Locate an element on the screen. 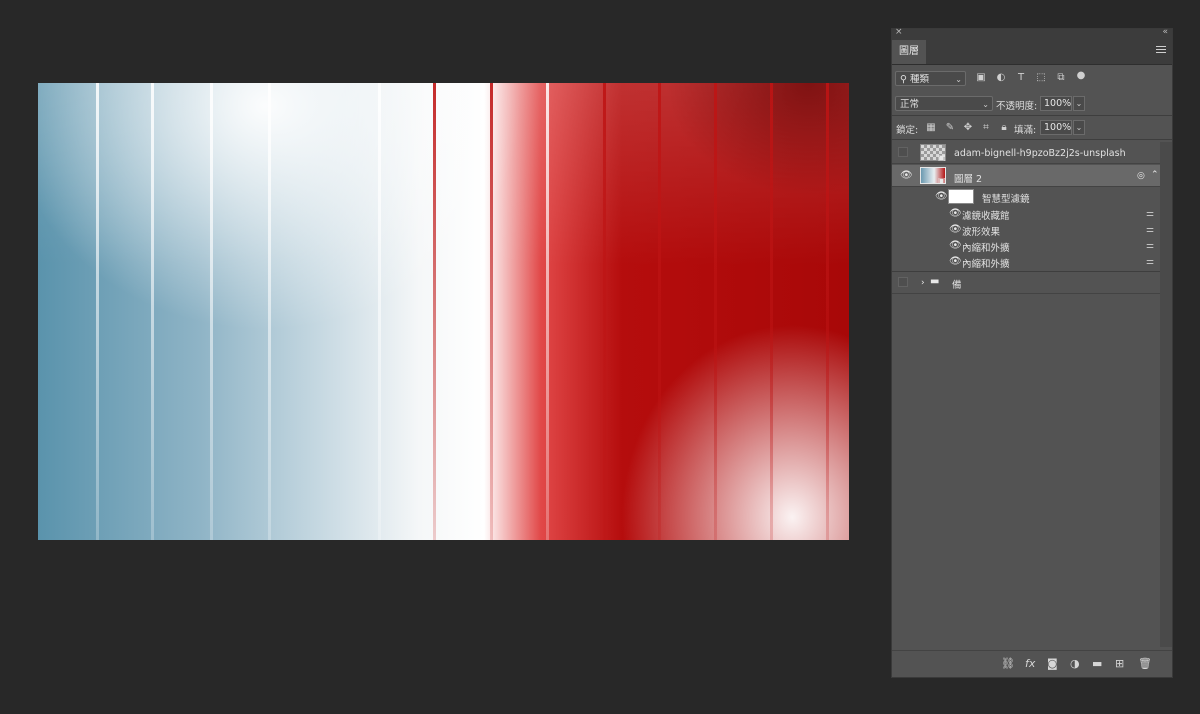  adjustment-filter-icon: ◐ is located at coordinates (1001, 78).